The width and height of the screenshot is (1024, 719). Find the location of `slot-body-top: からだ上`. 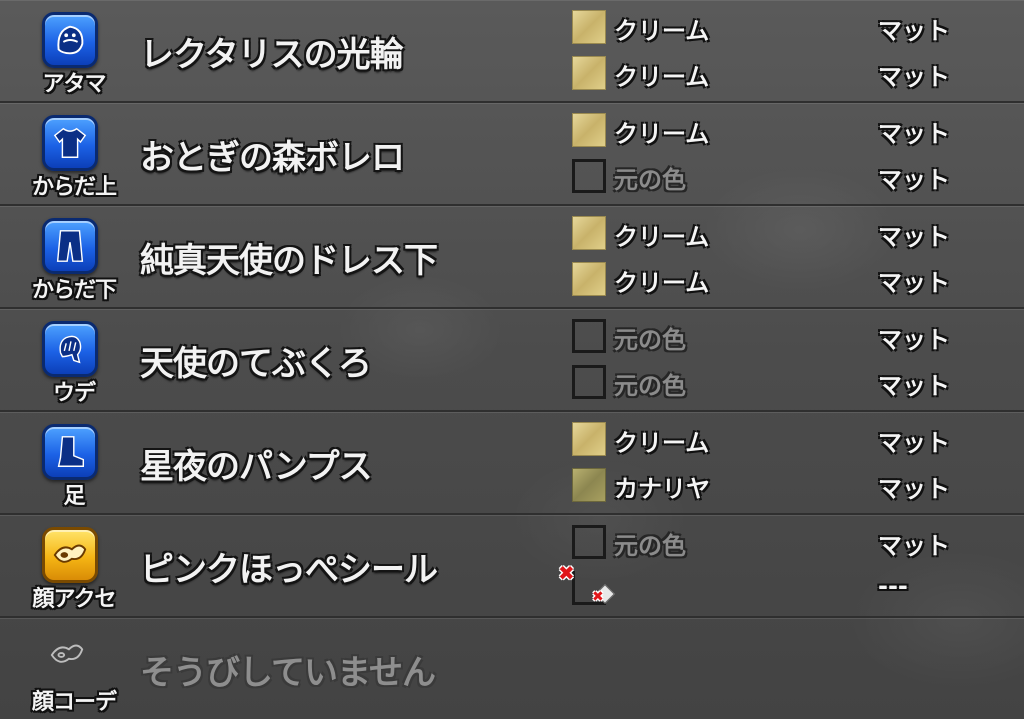

slot-body-top: からだ上 is located at coordinates (74, 157).